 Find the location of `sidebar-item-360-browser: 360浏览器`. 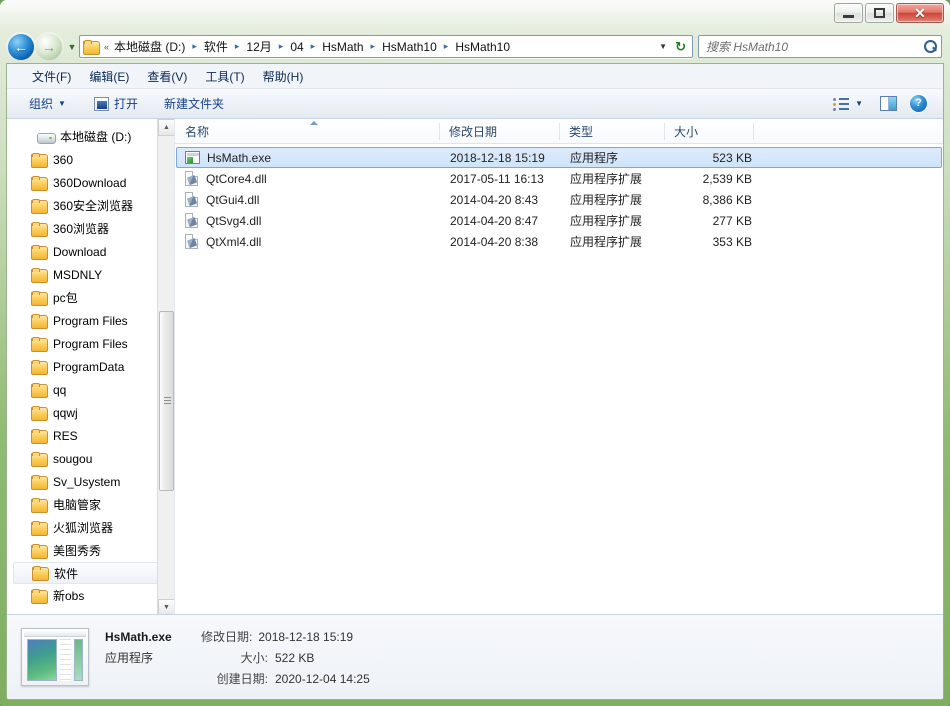

sidebar-item-360-browser: 360浏览器 is located at coordinates (90, 228).